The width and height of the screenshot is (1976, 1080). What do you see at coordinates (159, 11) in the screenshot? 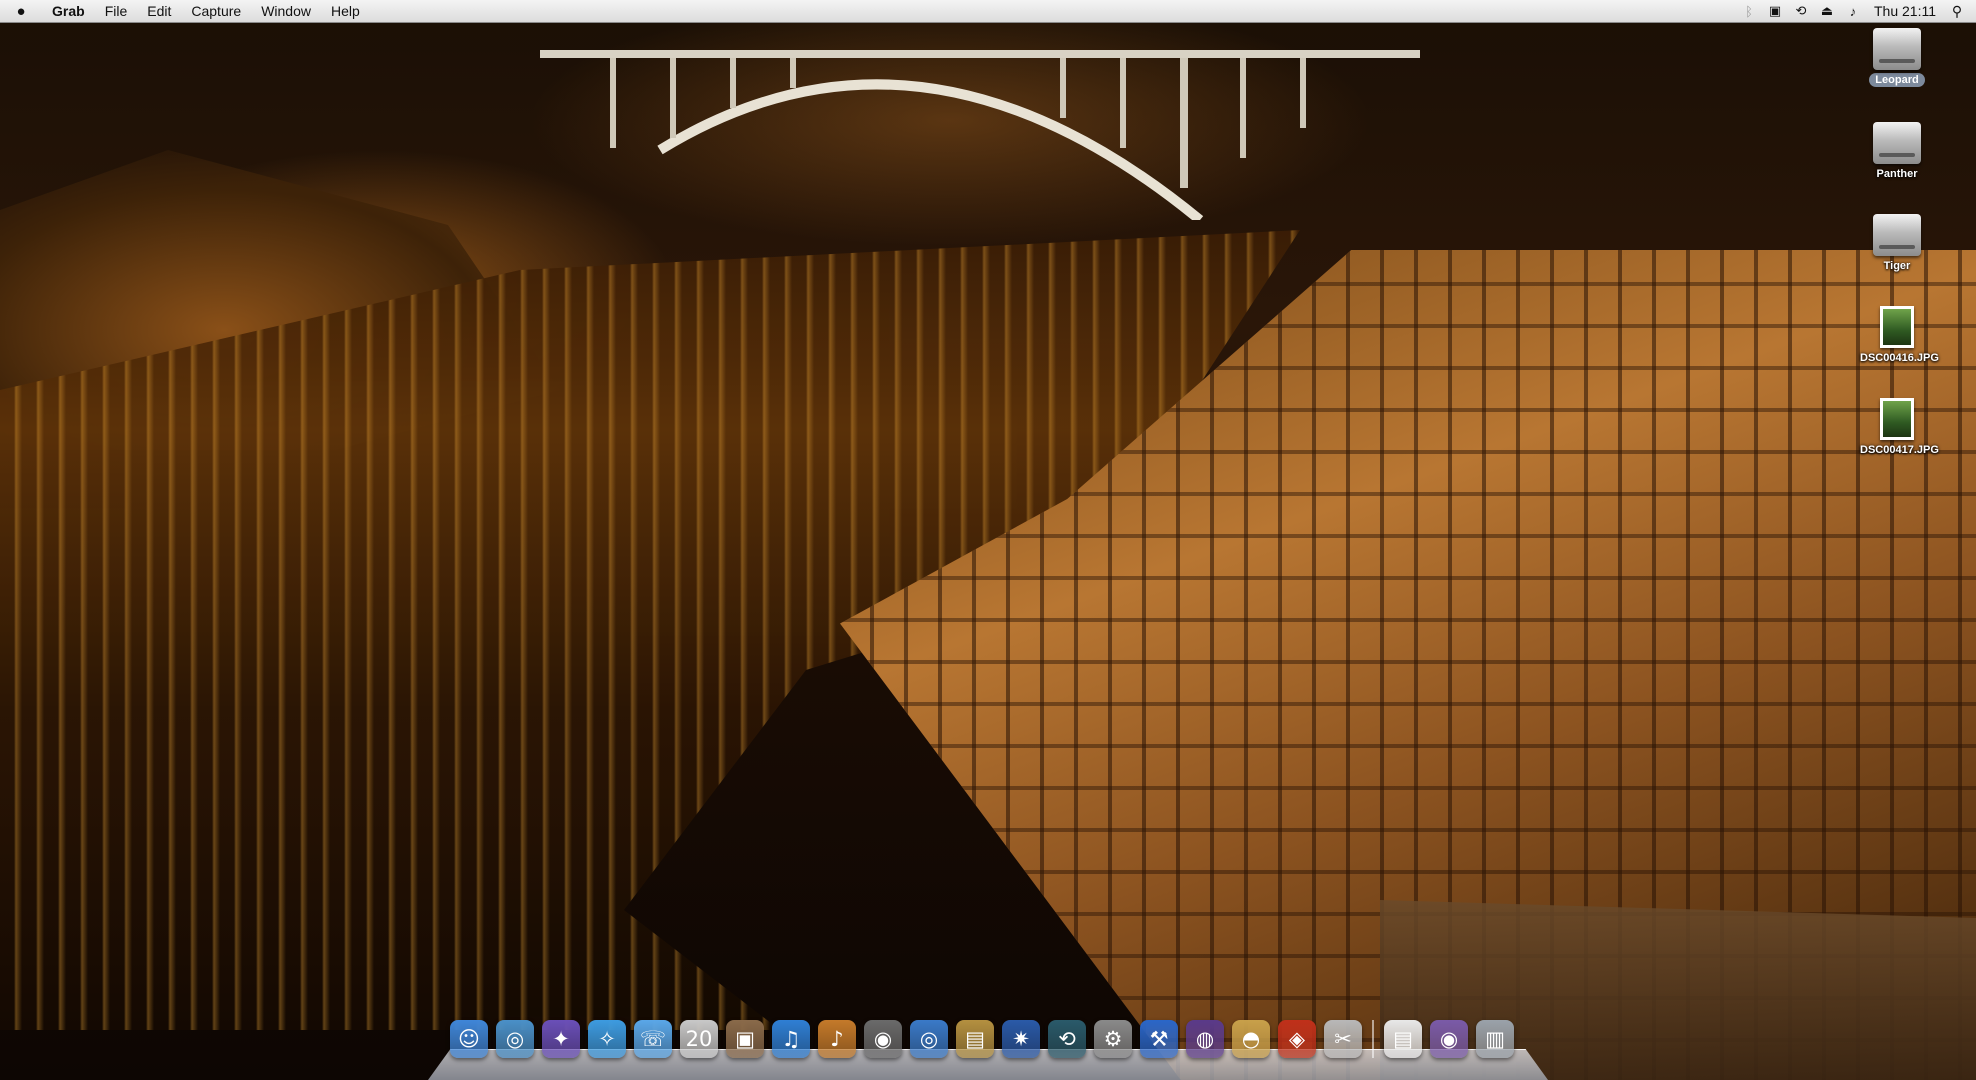
I see `menu-edit: Edit` at bounding box center [159, 11].